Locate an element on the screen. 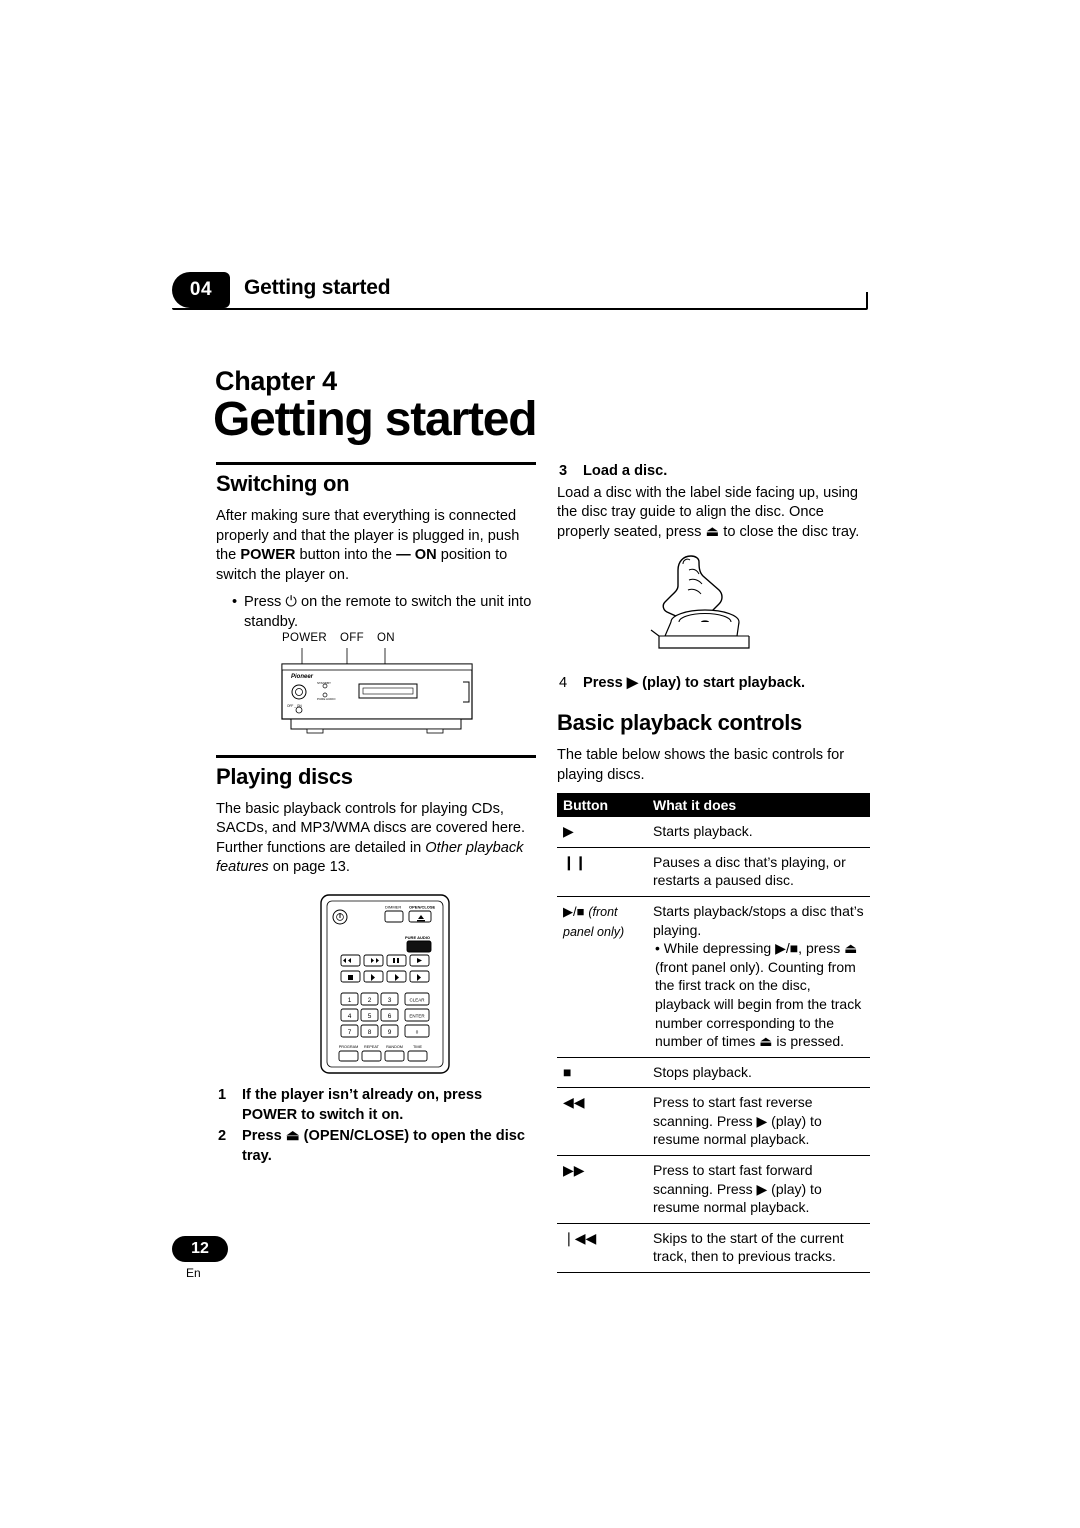 The height and width of the screenshot is (1528, 1080). section-heading-basic-playback: Basic playback controls is located at coordinates (679, 722).